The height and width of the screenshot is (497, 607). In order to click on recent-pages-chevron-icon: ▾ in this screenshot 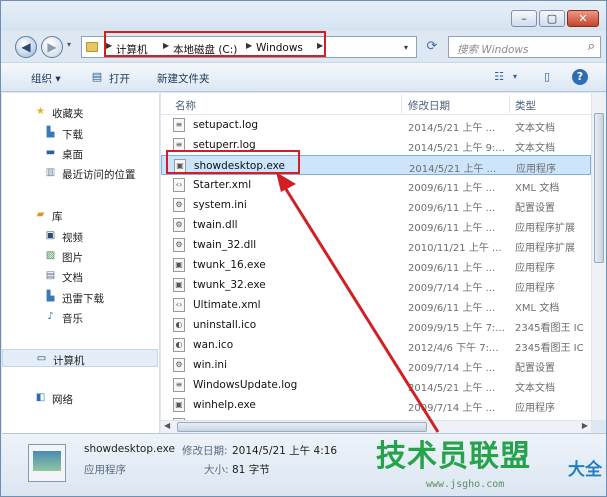, I will do `click(69, 44)`.